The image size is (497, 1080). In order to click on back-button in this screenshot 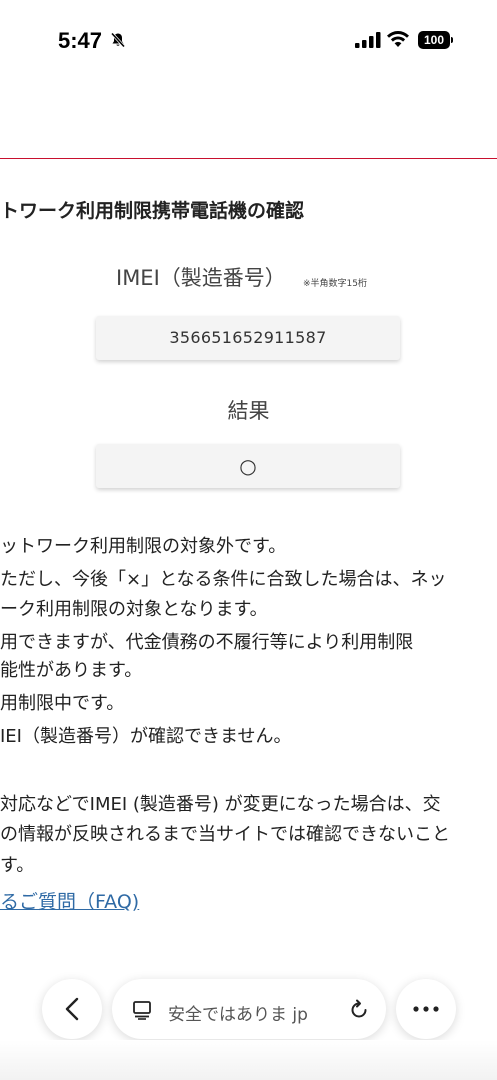, I will do `click(72, 1009)`.